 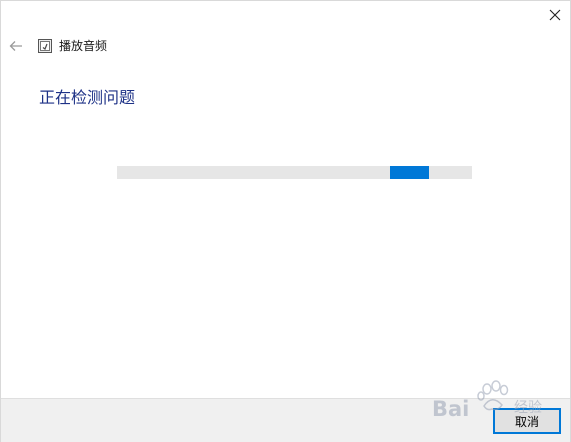 I want to click on close-button, so click(x=554, y=15).